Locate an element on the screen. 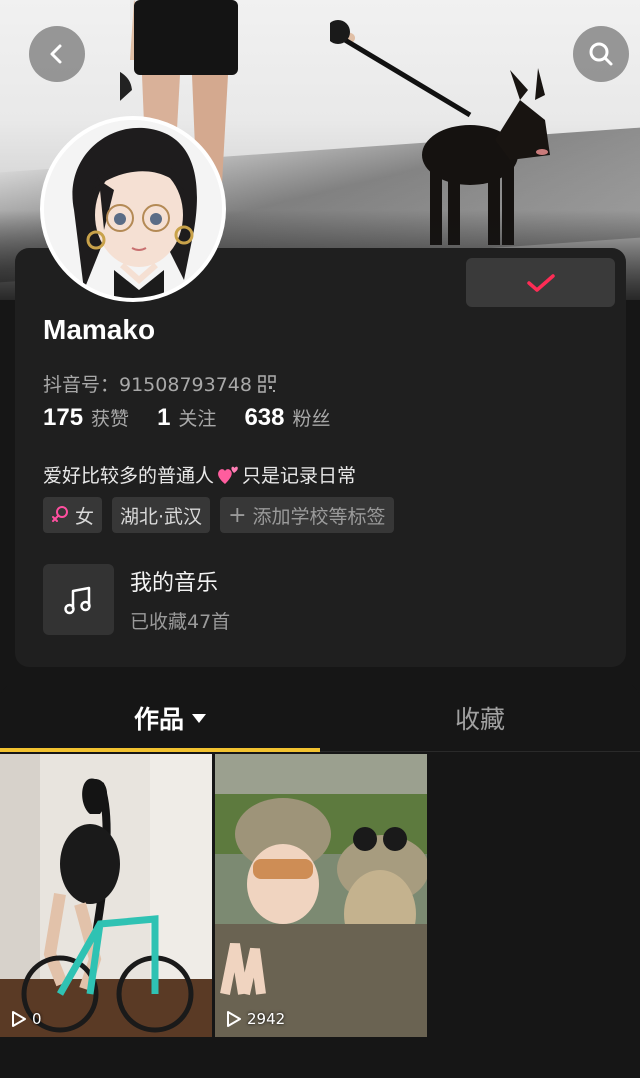 Image resolution: width=640 pixels, height=1078 pixels. tag-gender: 女 is located at coordinates (73, 515).